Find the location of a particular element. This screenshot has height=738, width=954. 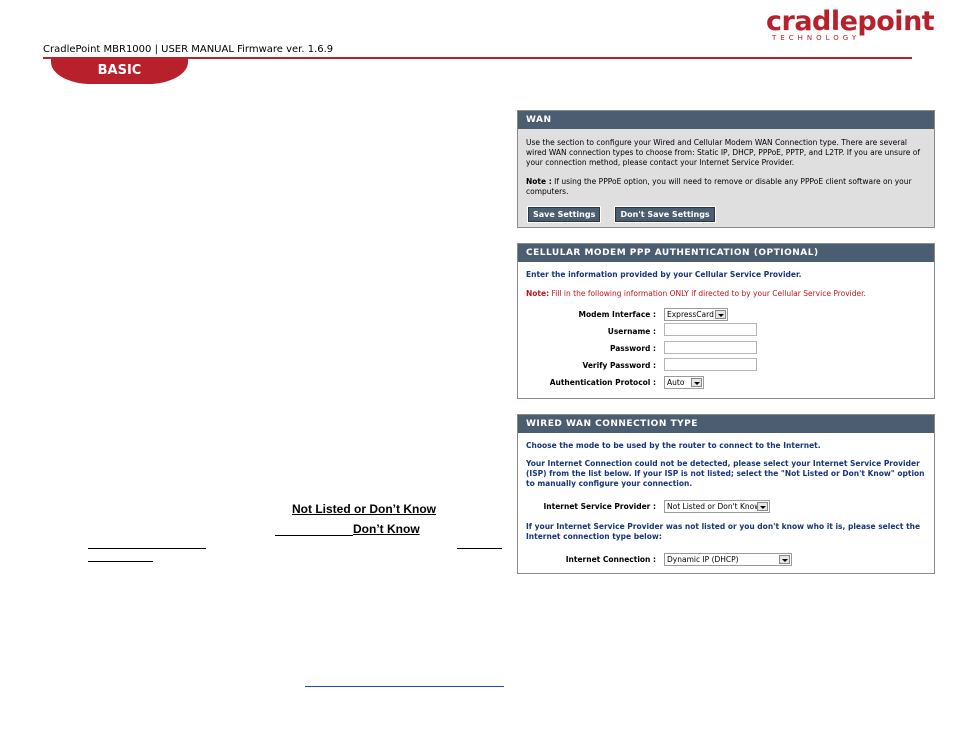

isp-select: Not Listed or Don't Know is located at coordinates (717, 506).